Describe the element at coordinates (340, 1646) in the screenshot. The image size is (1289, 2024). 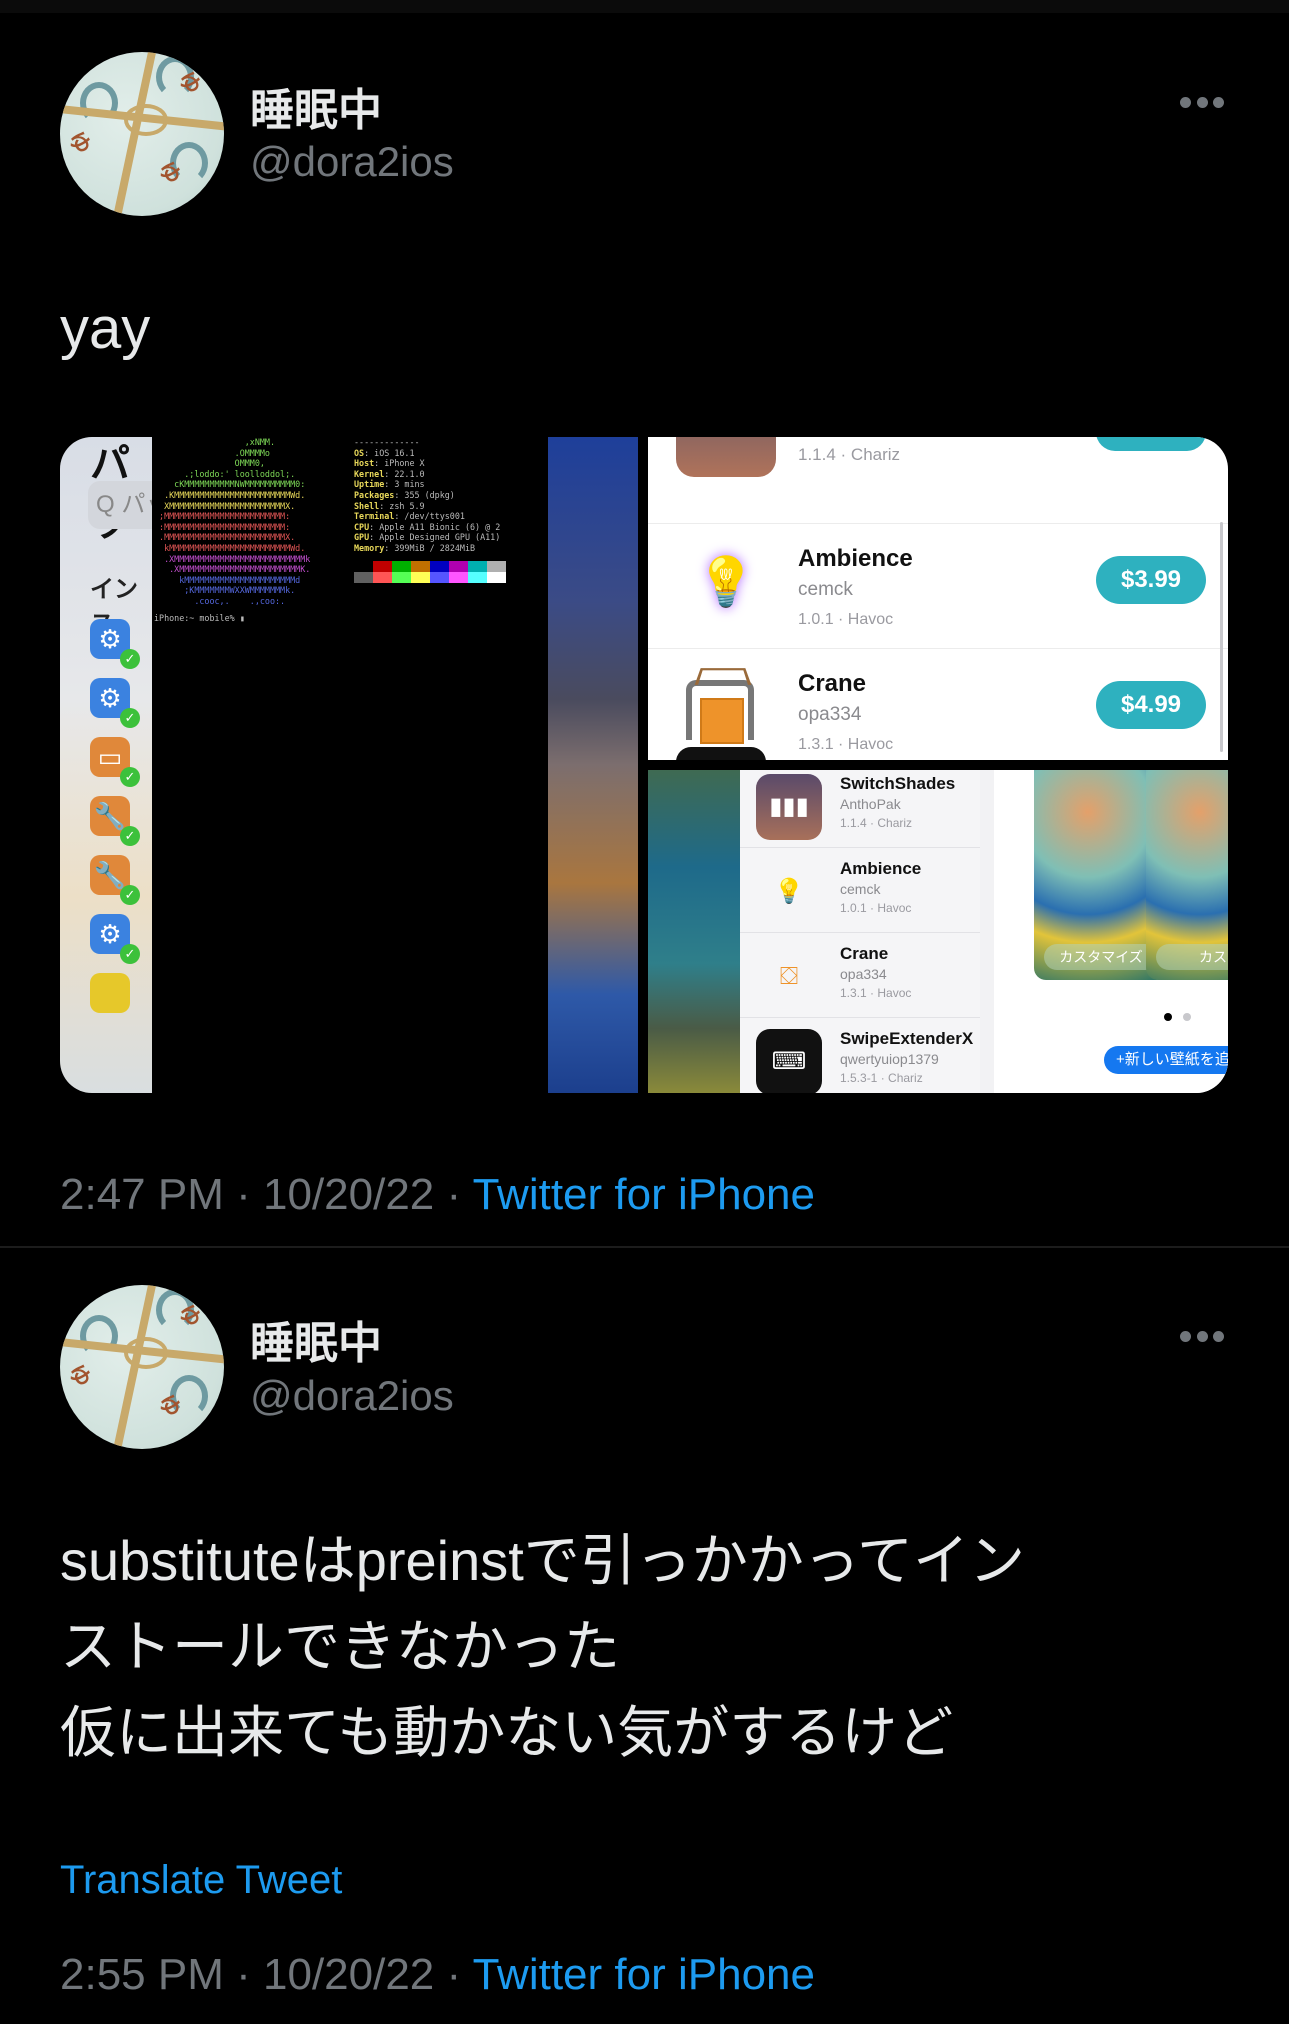
I see `tweet-text-line: ストールできなかった` at that location.